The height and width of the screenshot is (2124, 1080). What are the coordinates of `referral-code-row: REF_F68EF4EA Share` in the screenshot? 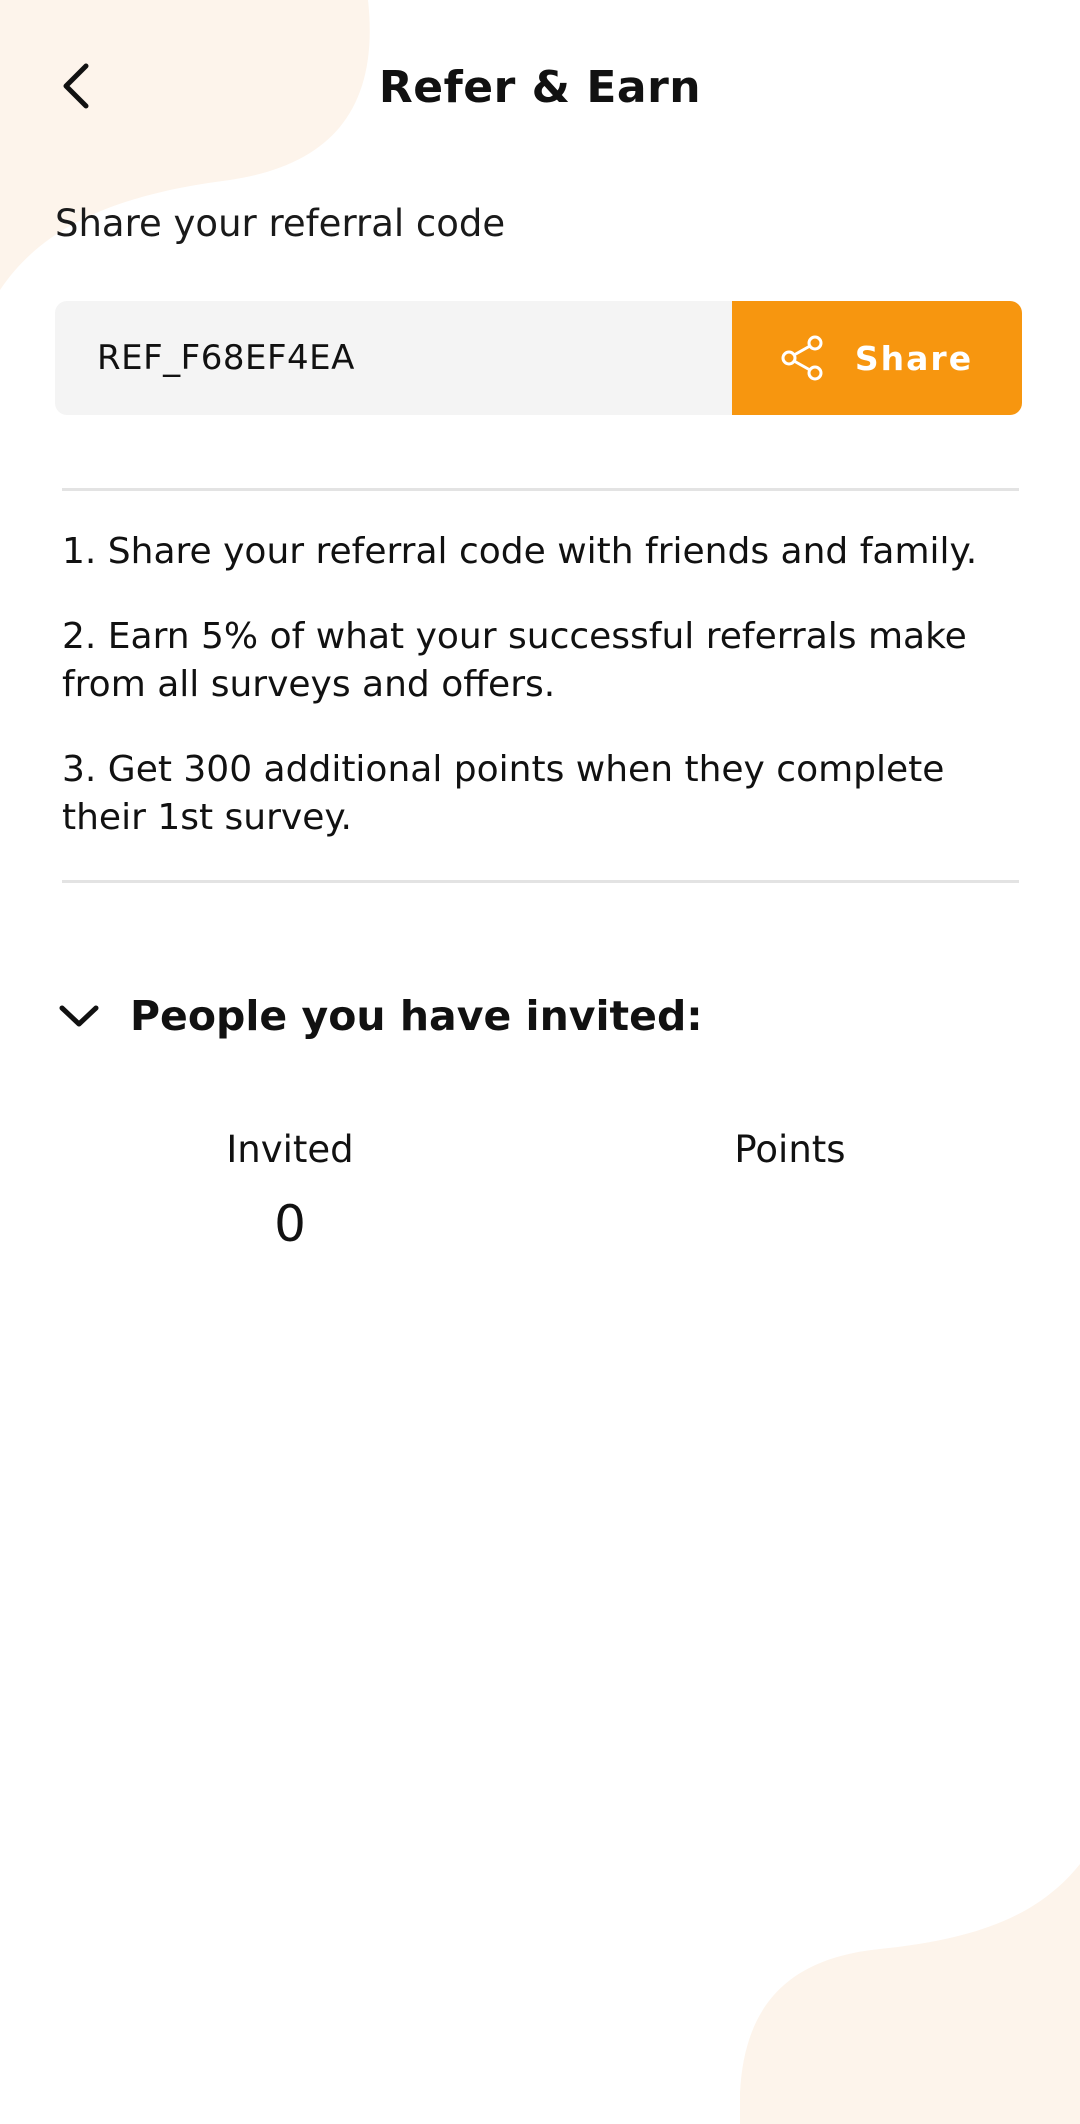 It's located at (538, 358).